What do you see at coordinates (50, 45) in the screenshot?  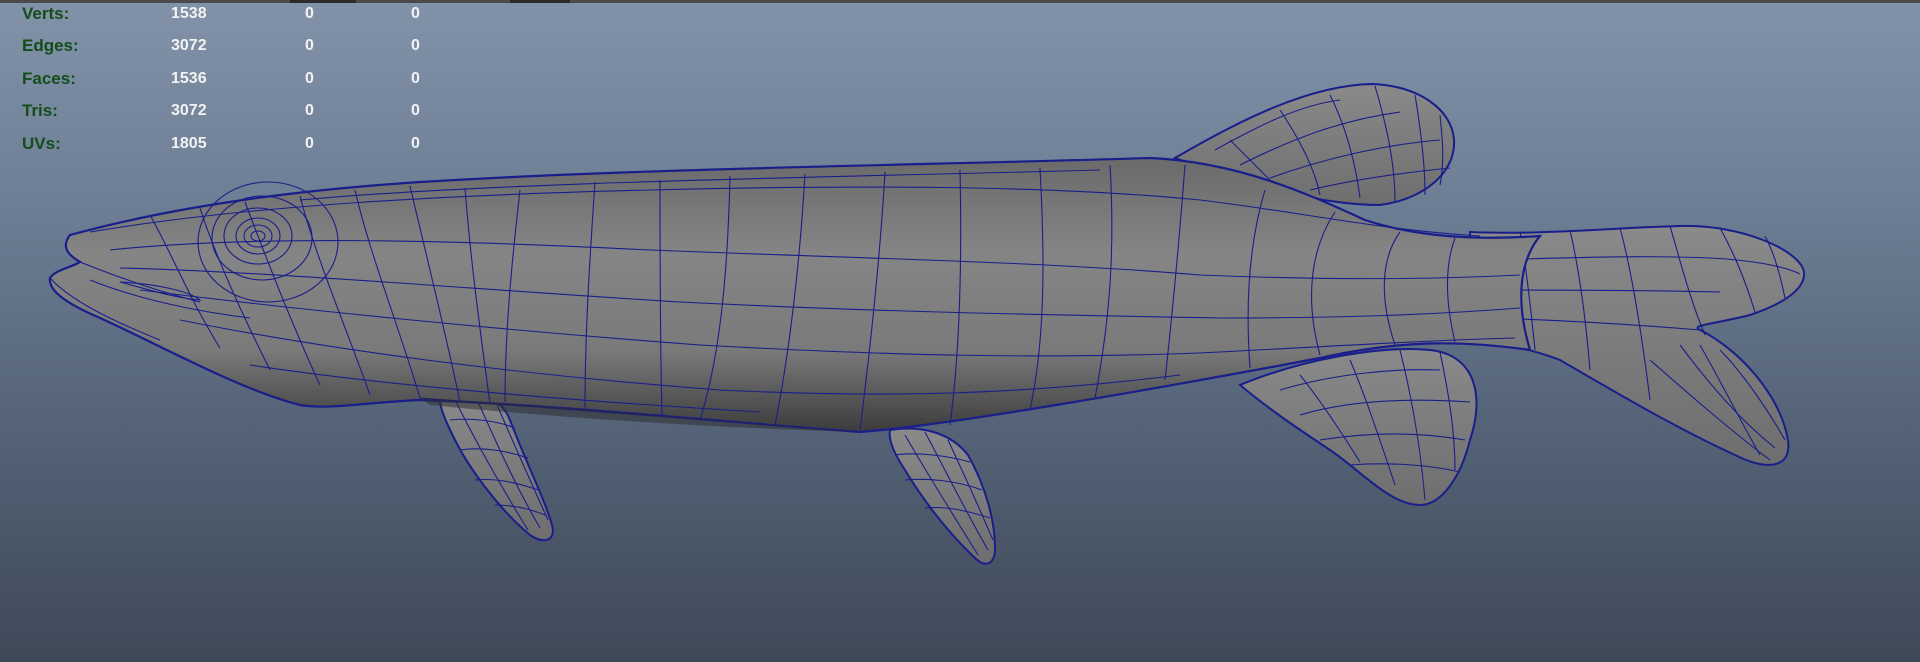 I see `hud-label: Edges:` at bounding box center [50, 45].